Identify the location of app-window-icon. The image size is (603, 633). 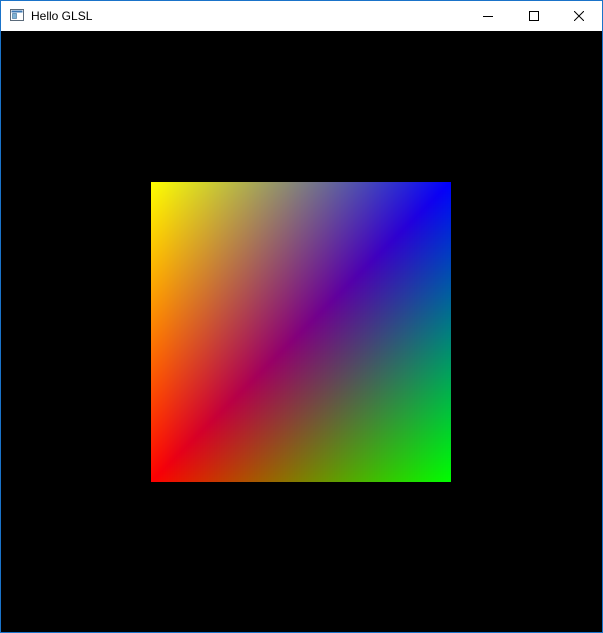
(17, 15).